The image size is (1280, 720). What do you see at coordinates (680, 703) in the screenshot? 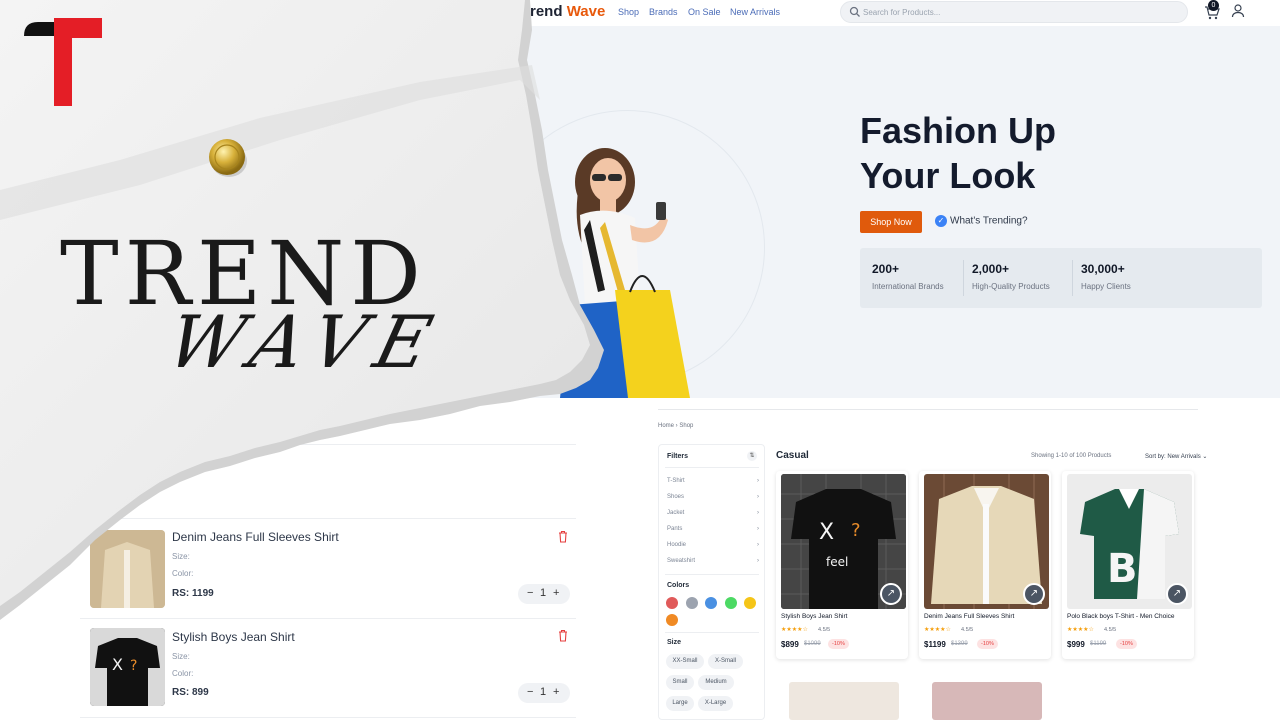
I see `size-option-large: Large` at bounding box center [680, 703].